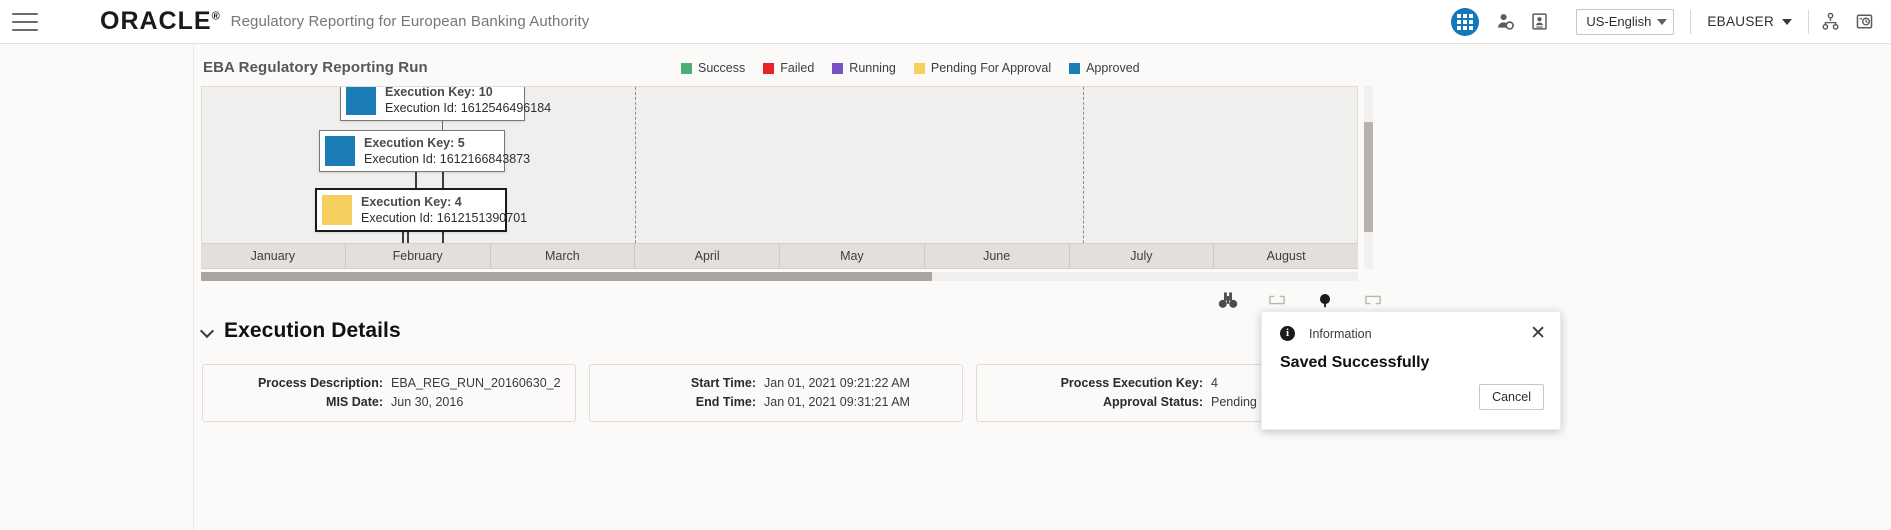  What do you see at coordinates (566, 276) in the screenshot?
I see `timeline-horizontal-scrollbar-thumb` at bounding box center [566, 276].